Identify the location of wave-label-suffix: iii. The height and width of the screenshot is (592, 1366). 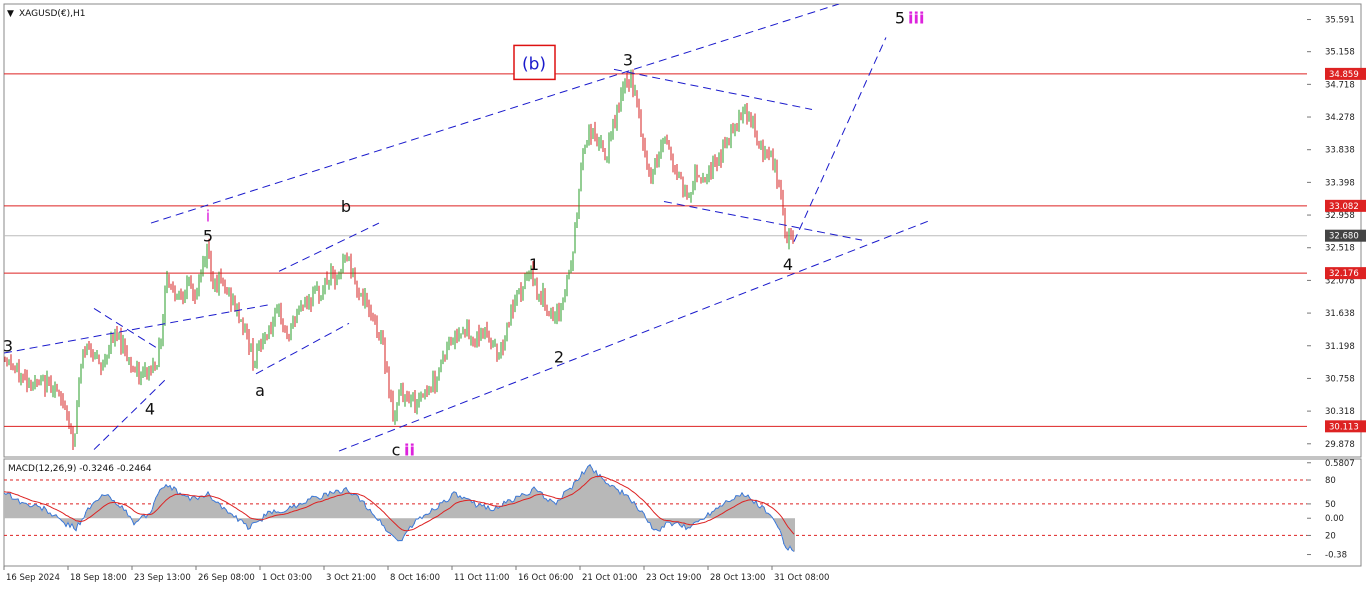
(916, 17).